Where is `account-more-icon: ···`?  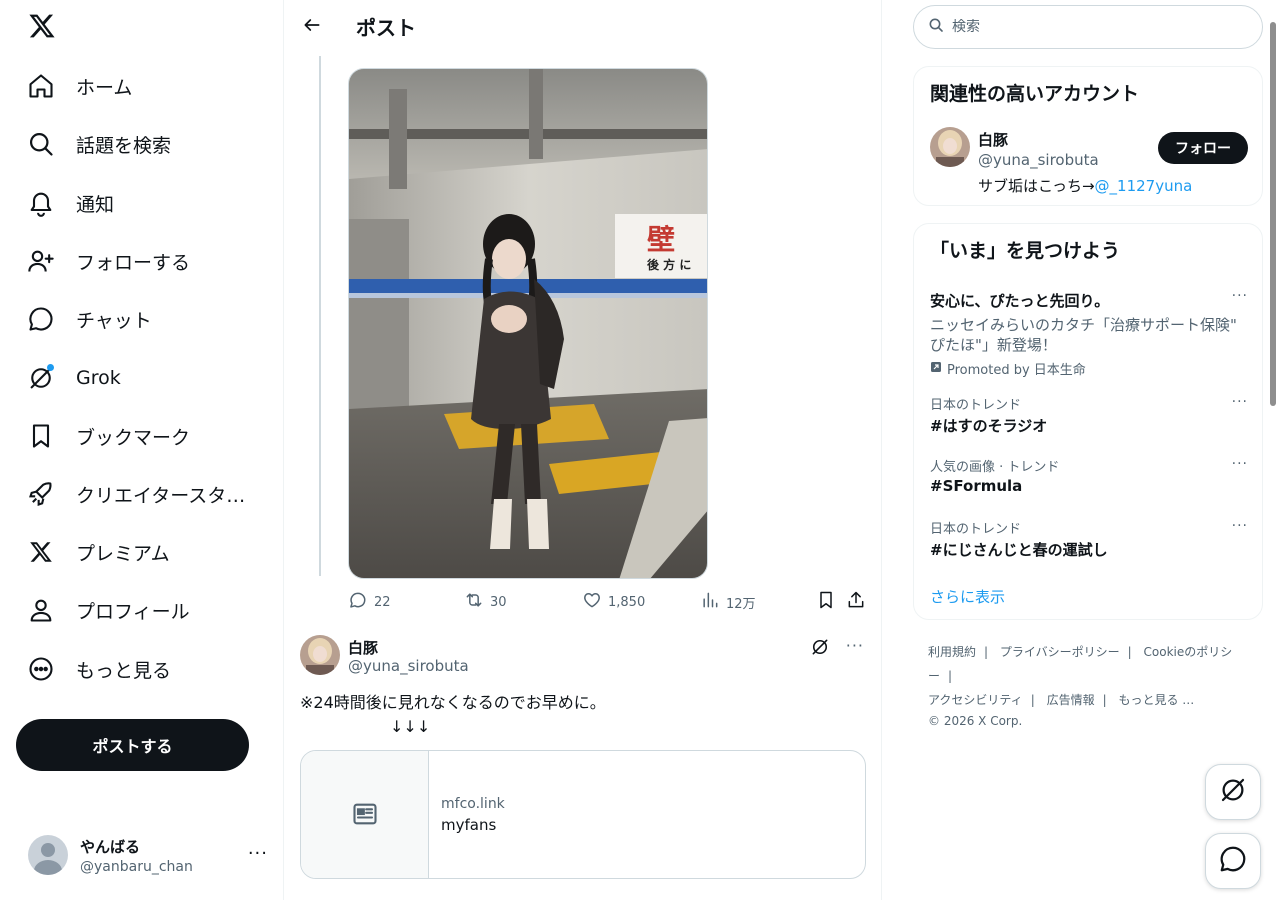 account-more-icon: ··· is located at coordinates (258, 853).